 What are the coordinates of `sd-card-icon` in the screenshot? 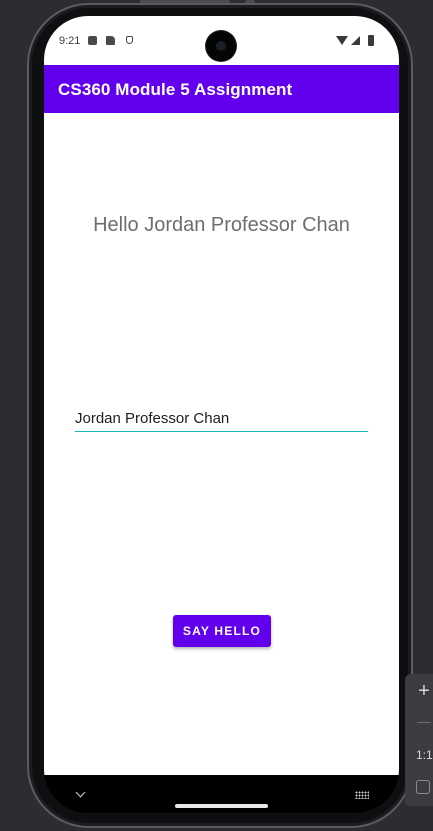 It's located at (110, 40).